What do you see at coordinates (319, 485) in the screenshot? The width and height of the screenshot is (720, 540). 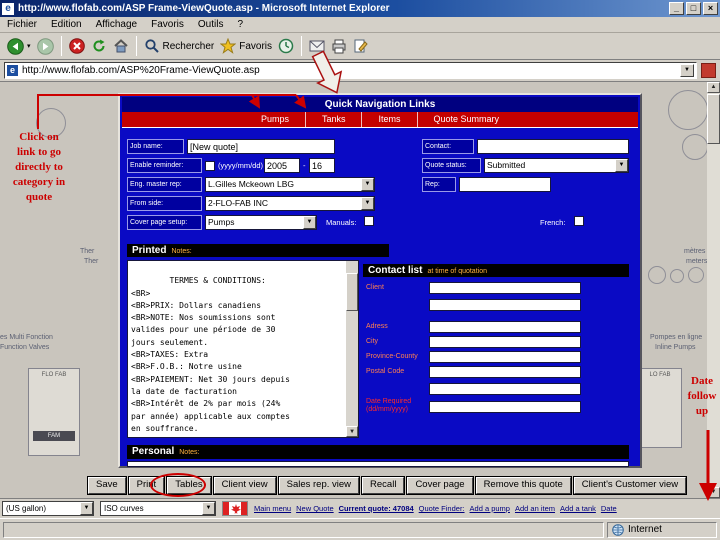 I see `sales-rep-view-button: Sales rep. view` at bounding box center [319, 485].